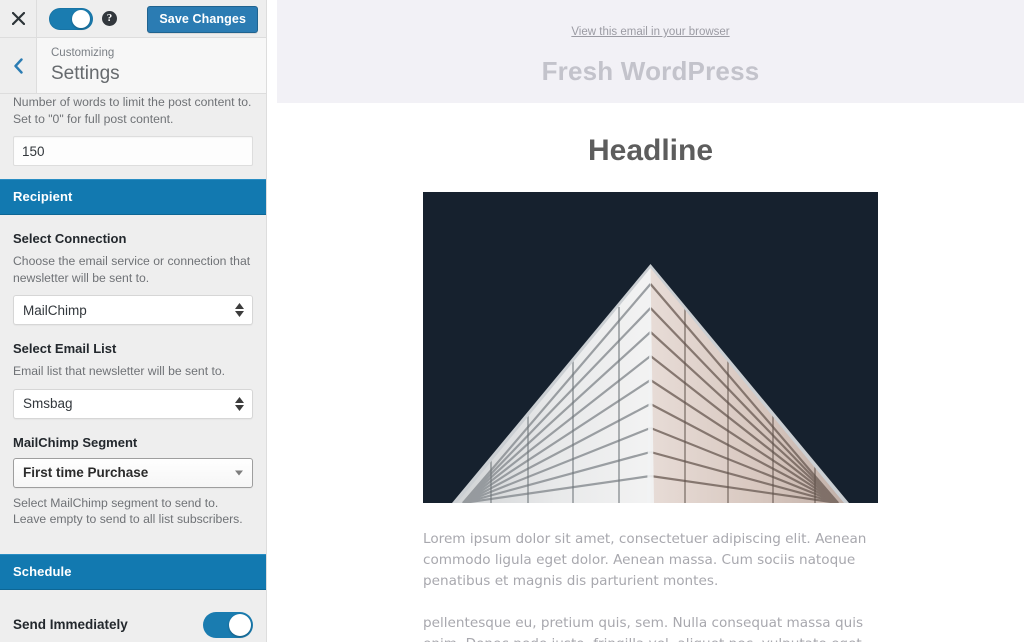  Describe the element at coordinates (55, 310) in the screenshot. I see `select-connection-value: MailChimp` at that location.